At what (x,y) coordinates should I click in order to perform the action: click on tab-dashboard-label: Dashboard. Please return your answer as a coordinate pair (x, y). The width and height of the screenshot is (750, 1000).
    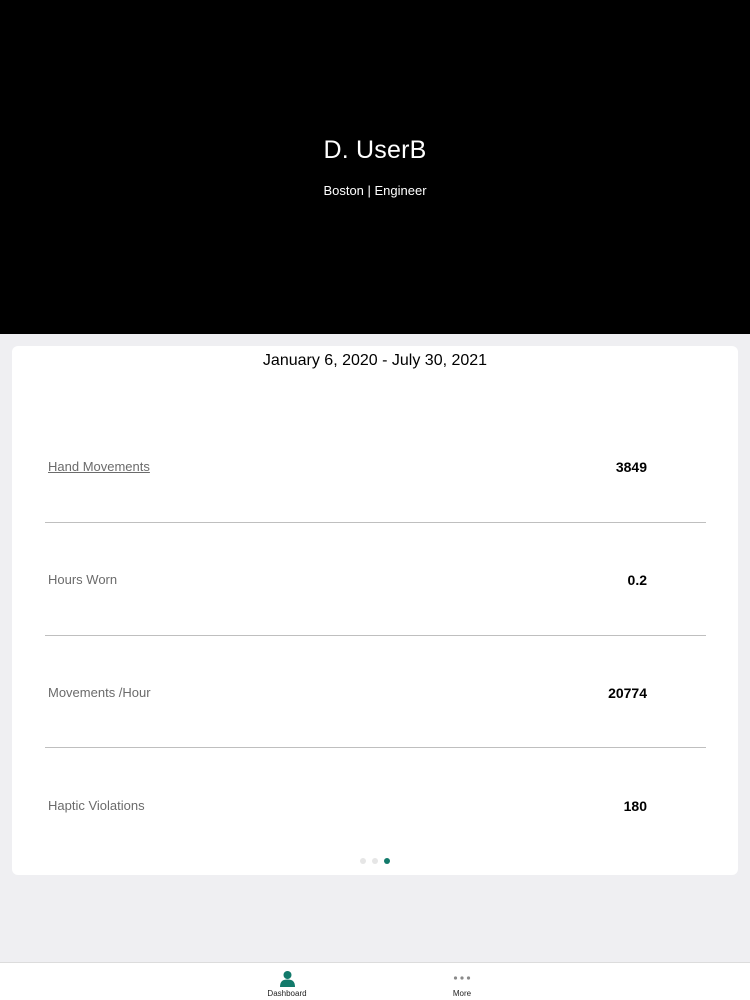
    Looking at the image, I should click on (287, 993).